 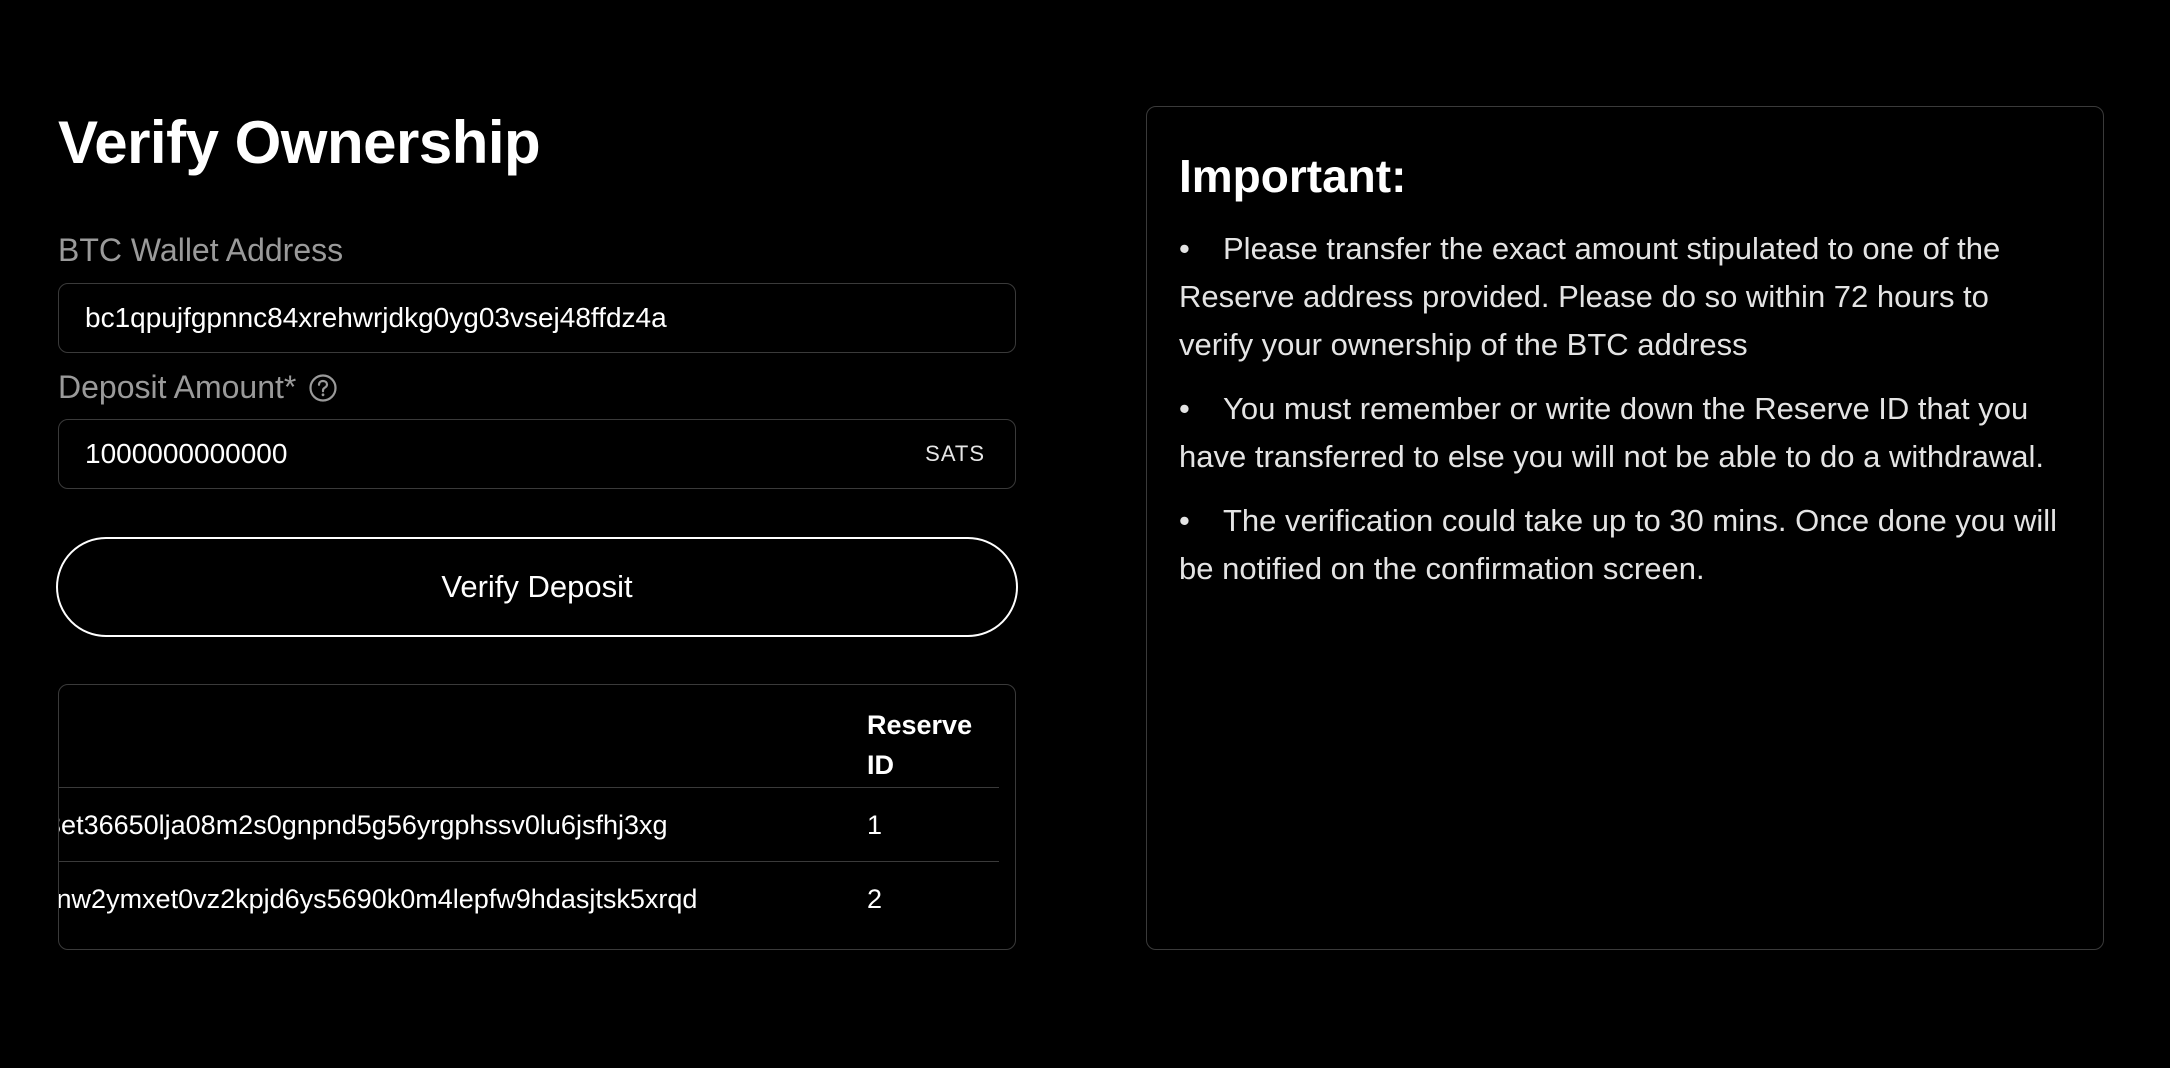 I want to click on reserve-id-column-header: Reserve ID, so click(x=920, y=745).